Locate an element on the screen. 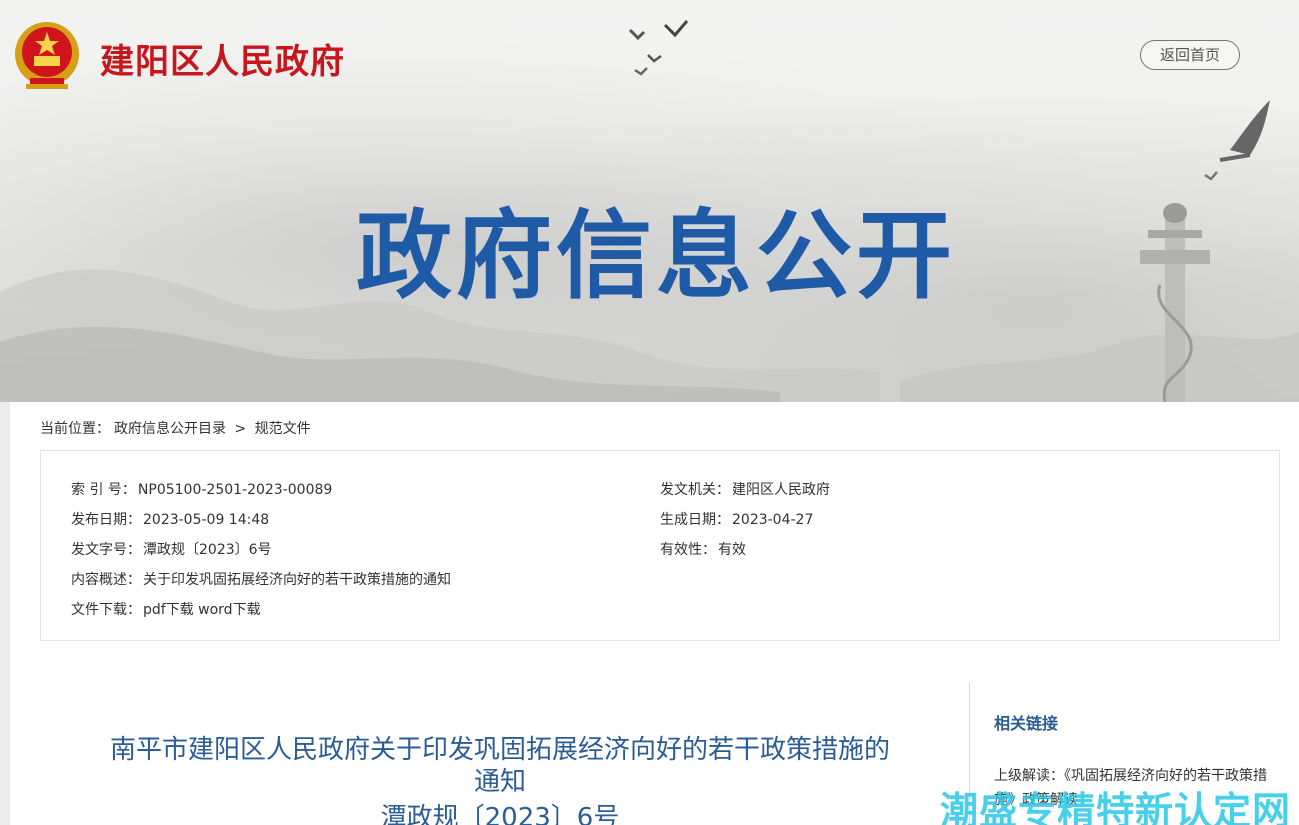 This screenshot has width=1299, height=825. meta-label: 有效性： is located at coordinates (688, 550).